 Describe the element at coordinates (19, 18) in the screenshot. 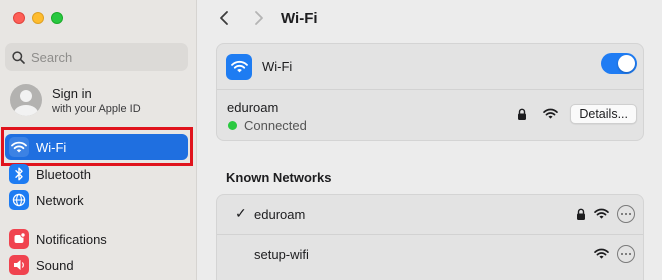

I see `close-window-button` at that location.